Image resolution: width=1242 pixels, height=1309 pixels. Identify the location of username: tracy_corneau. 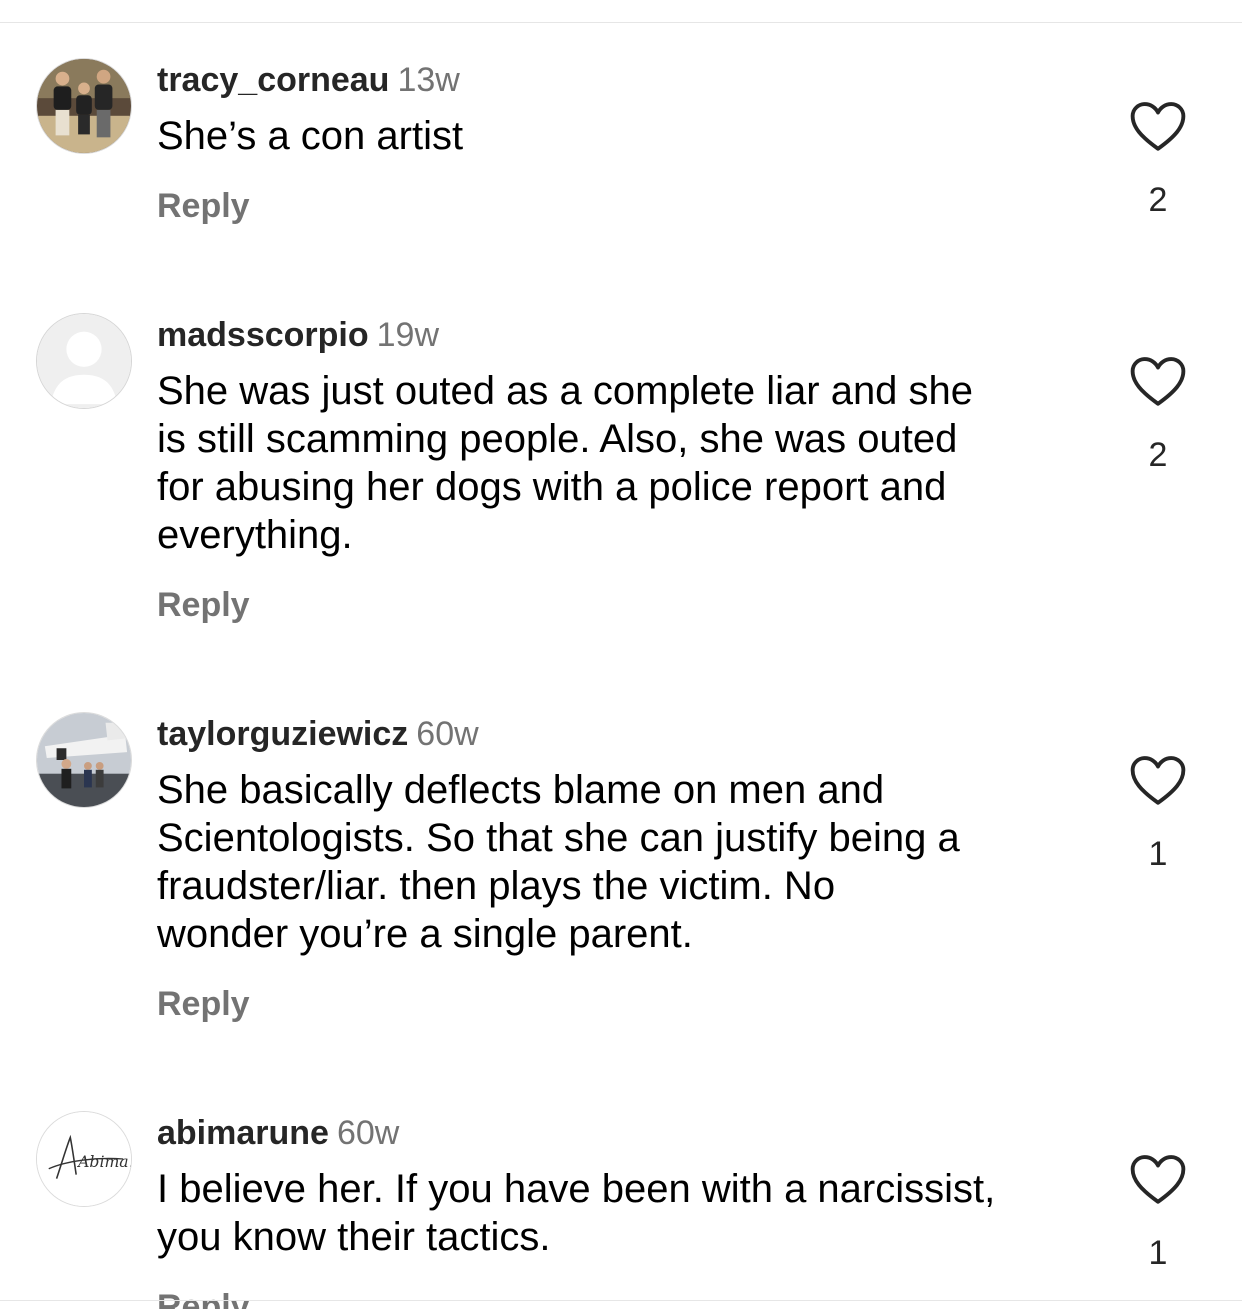
(273, 80).